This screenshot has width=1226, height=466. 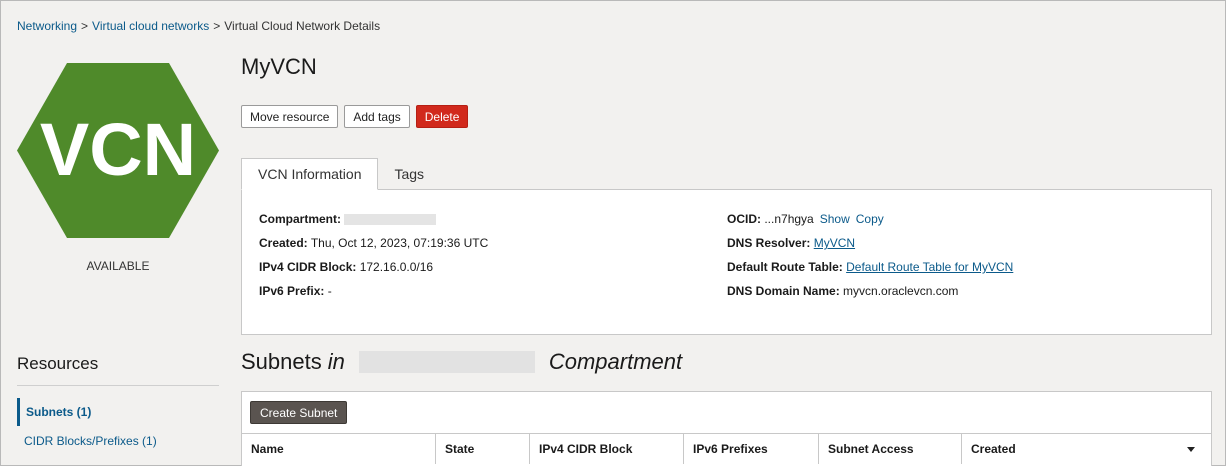 I want to click on resources-divider, so click(x=118, y=385).